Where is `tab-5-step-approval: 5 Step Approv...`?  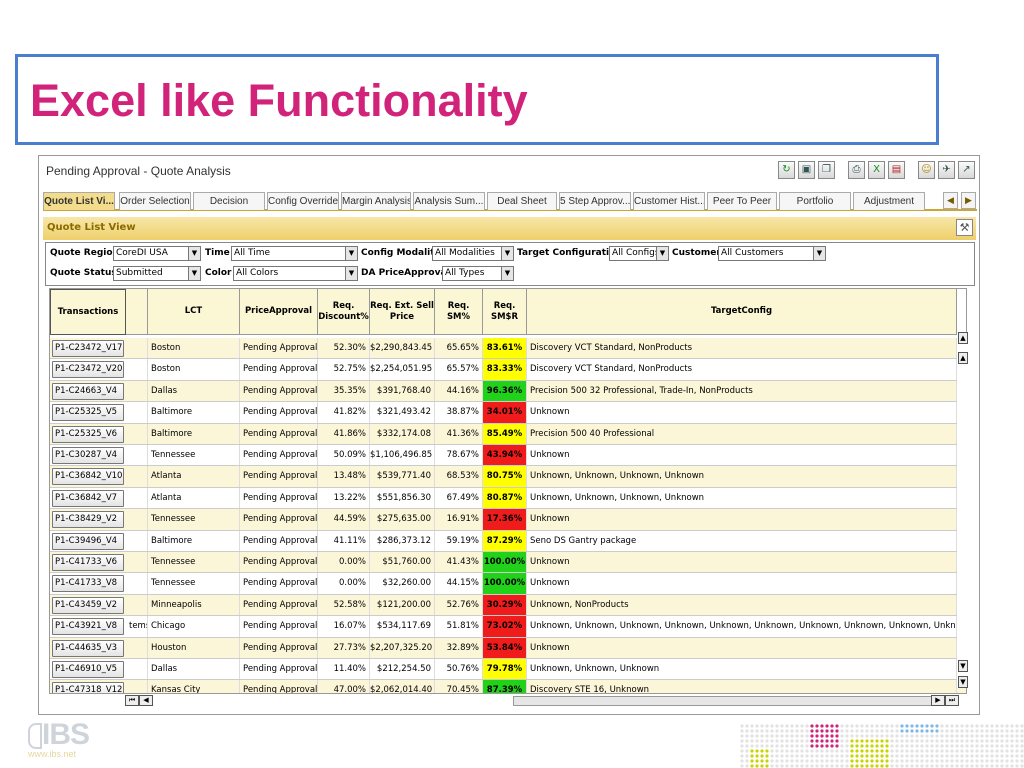 tab-5-step-approval: 5 Step Approv... is located at coordinates (595, 201).